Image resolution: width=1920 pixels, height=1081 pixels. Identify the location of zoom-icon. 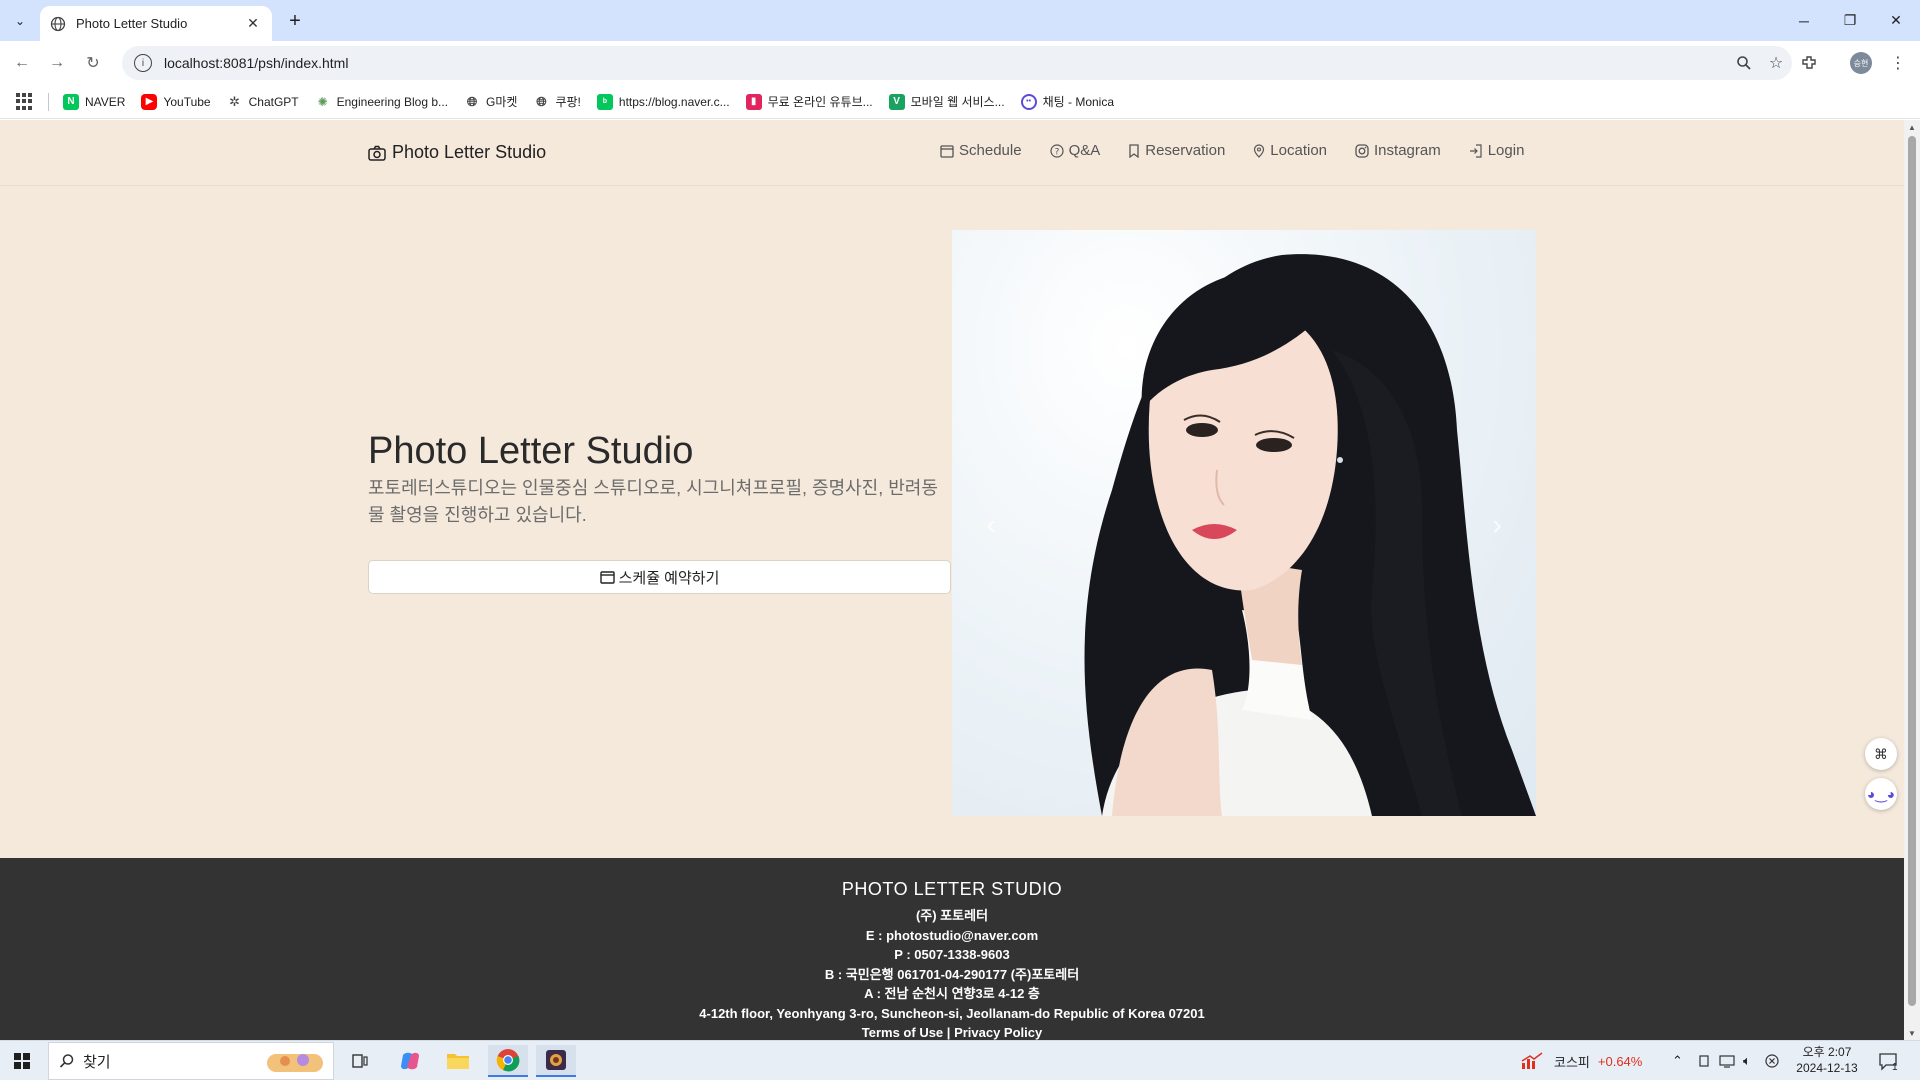
(1744, 63).